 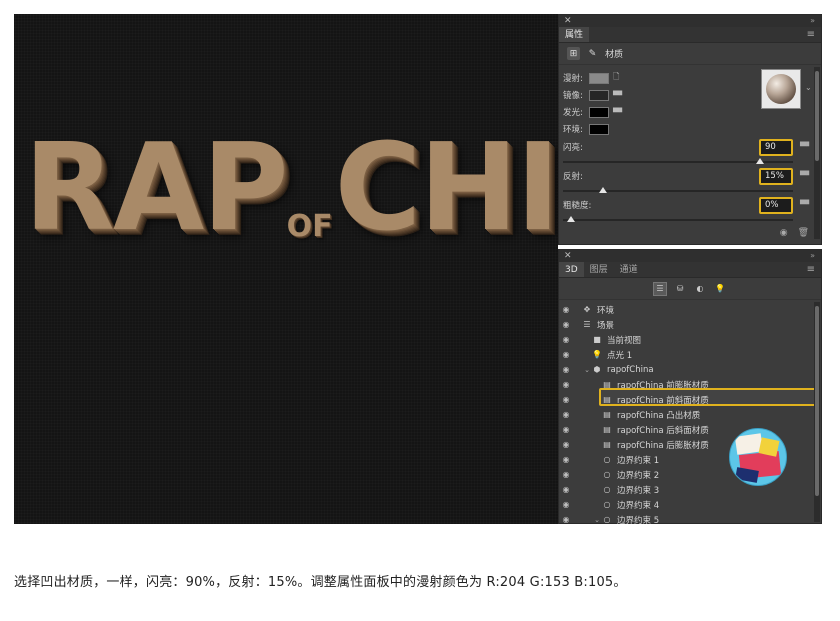 I want to click on mesh-filter-icon: ⛁, so click(x=680, y=289).